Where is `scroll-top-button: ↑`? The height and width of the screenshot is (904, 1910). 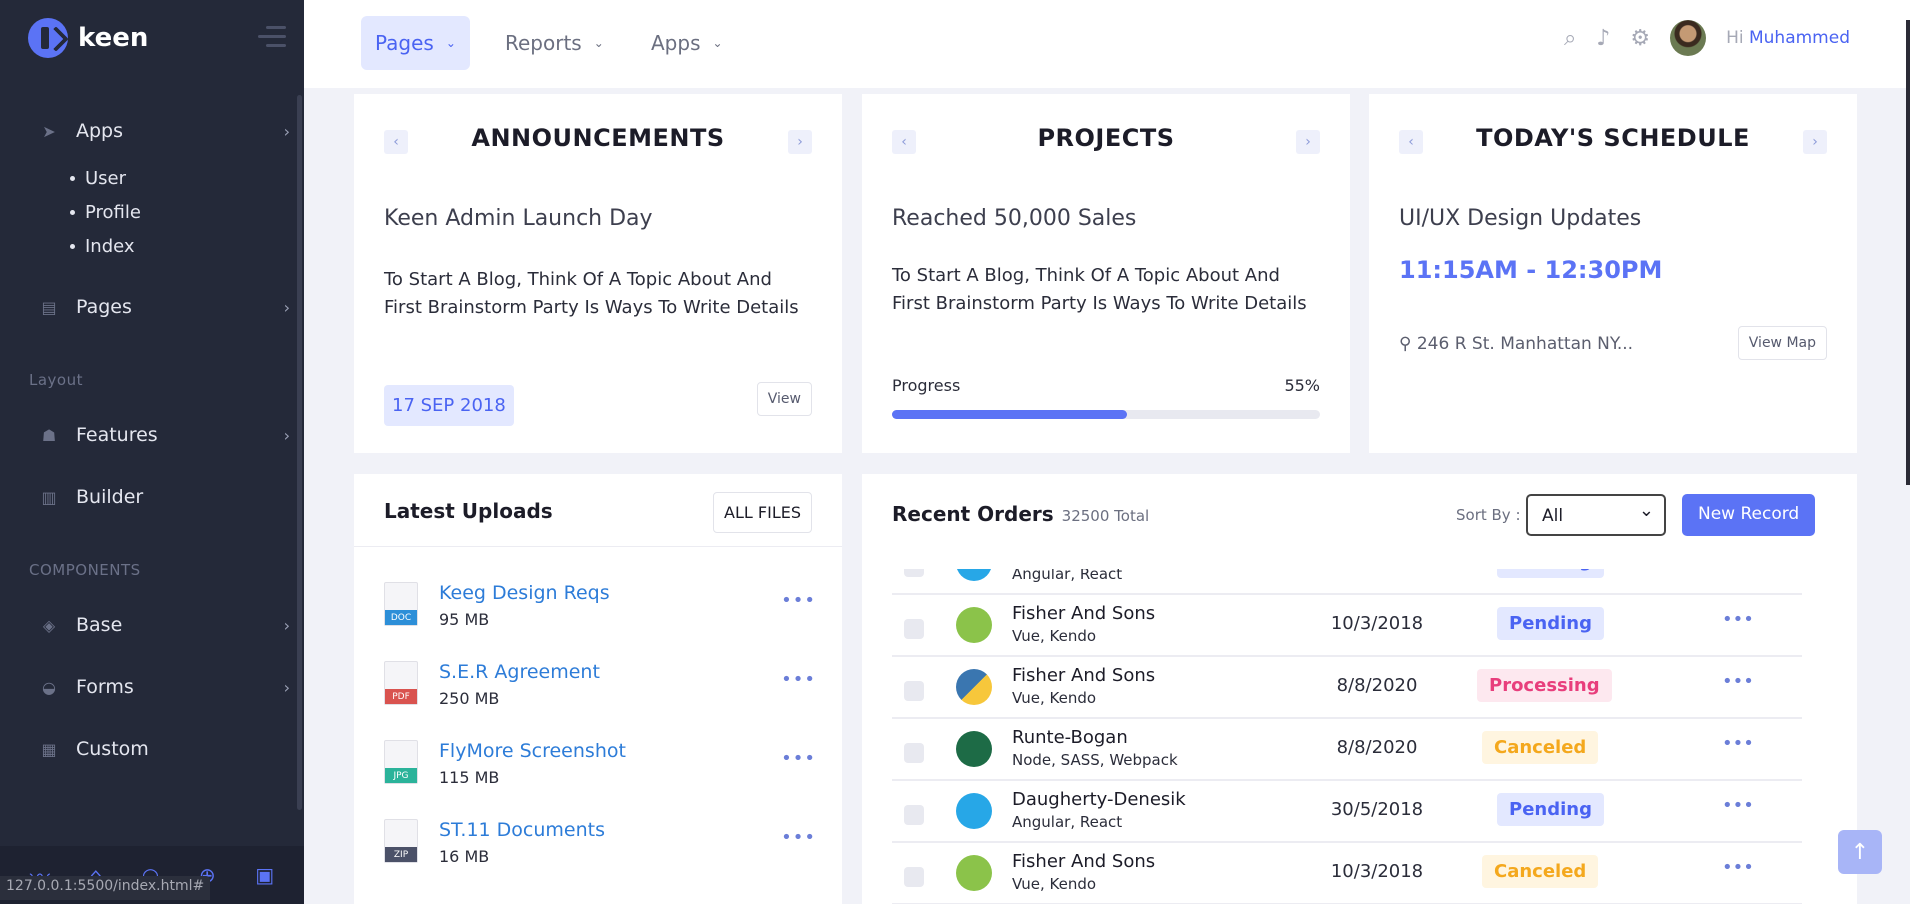
scroll-top-button: ↑ is located at coordinates (1860, 852).